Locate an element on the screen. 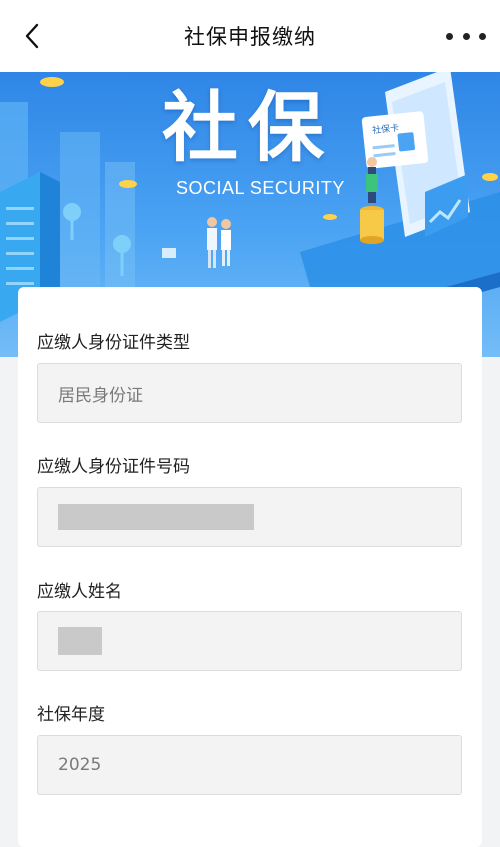 The height and width of the screenshot is (847, 500). banner-subtitle: SOCIAL SECURITY is located at coordinates (260, 188).